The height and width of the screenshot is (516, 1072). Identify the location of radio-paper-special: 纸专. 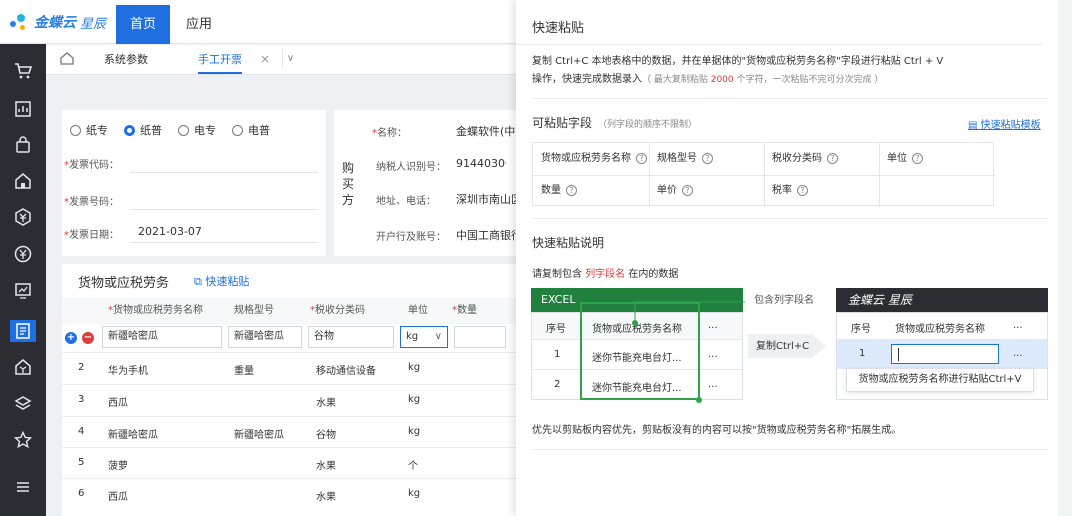
(89, 130).